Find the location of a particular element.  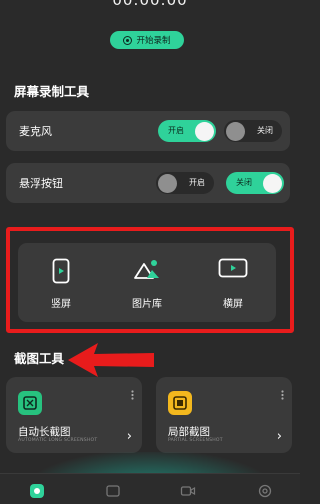

record-tools-card: 竖屏 图片库 横屏 is located at coordinates (147, 282).